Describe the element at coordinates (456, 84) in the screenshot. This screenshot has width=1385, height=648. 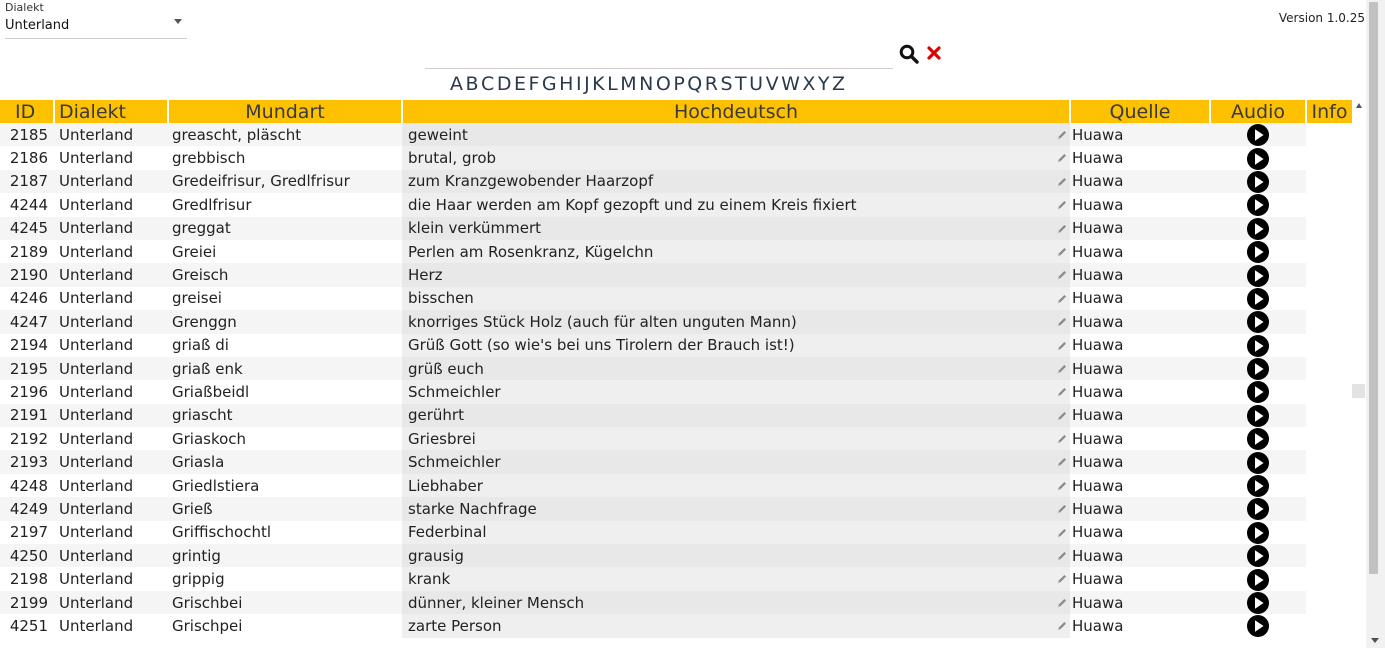
I see `letter-a: A` at that location.